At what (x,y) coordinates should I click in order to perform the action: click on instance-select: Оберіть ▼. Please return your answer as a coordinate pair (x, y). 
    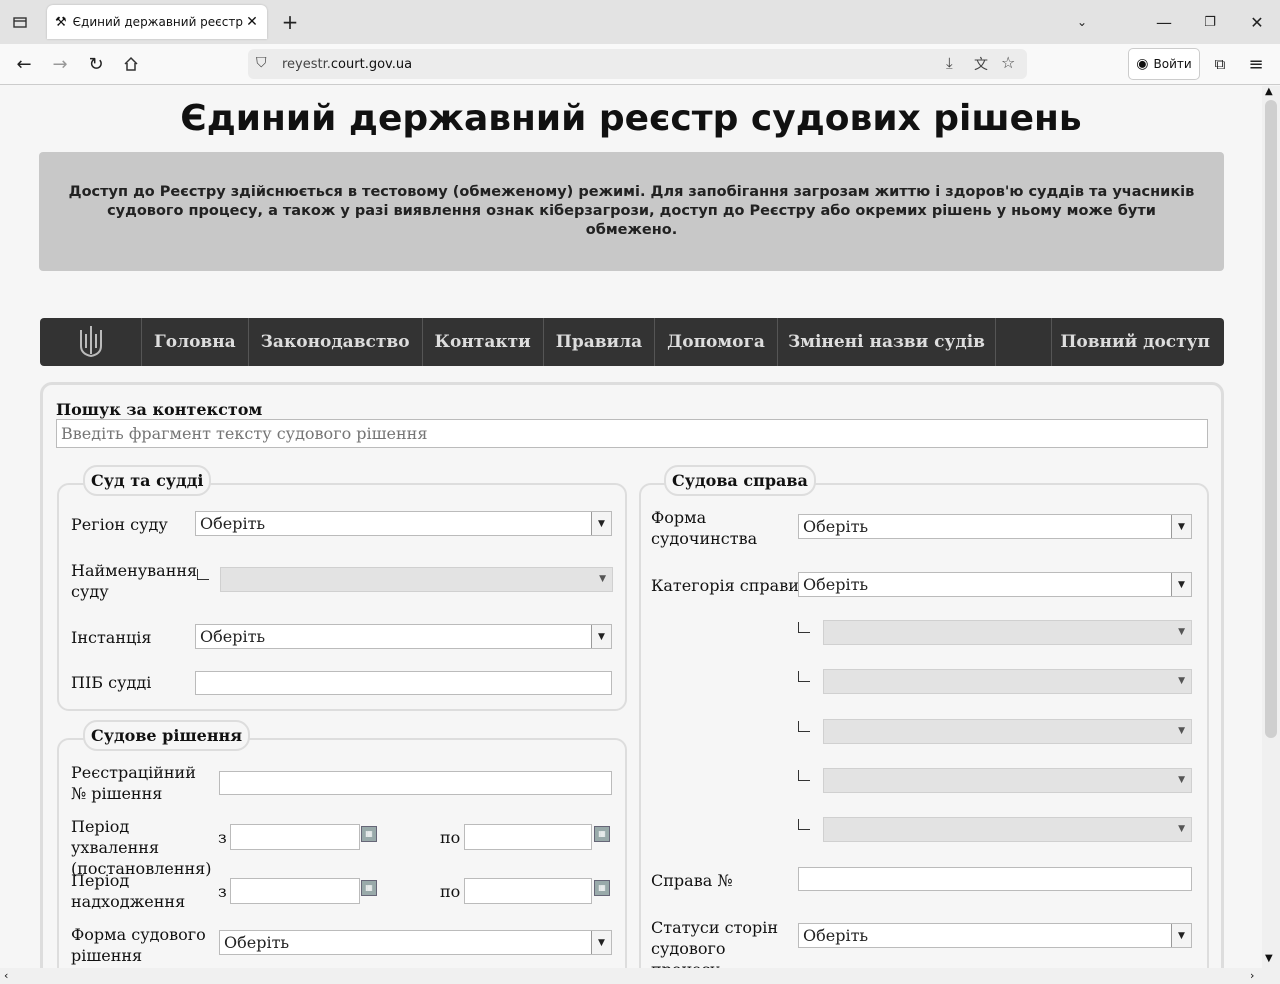
    Looking at the image, I should click on (403, 636).